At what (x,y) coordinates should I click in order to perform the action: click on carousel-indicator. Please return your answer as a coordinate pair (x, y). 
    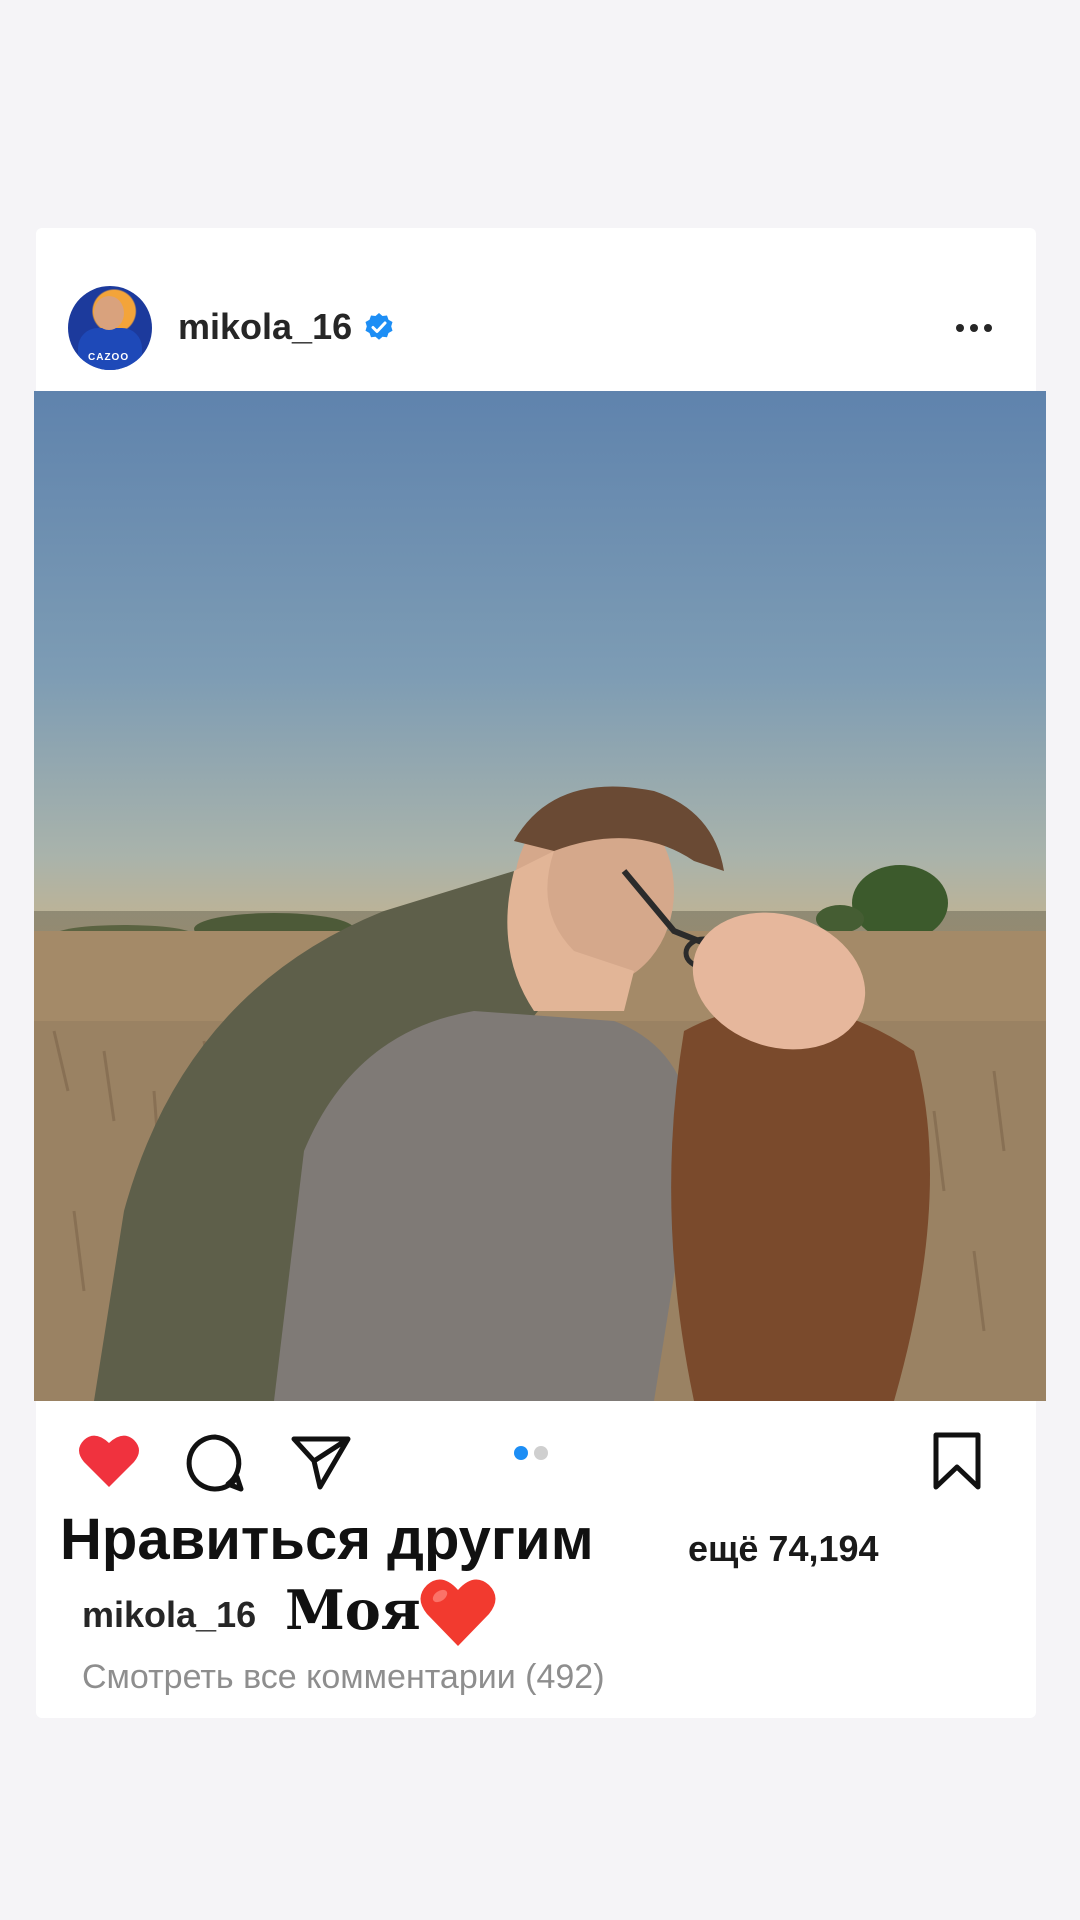
    Looking at the image, I should click on (534, 1455).